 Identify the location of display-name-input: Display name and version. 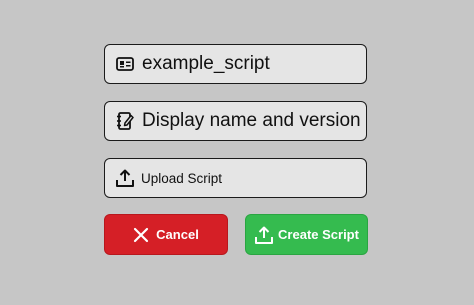
(235, 121).